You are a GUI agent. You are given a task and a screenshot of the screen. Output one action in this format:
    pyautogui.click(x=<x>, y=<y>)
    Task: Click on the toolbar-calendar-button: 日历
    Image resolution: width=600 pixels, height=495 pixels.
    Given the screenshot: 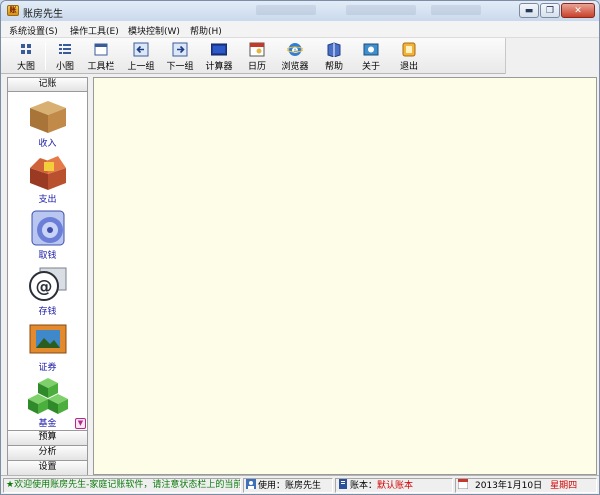 What is the action you would take?
    pyautogui.click(x=257, y=56)
    